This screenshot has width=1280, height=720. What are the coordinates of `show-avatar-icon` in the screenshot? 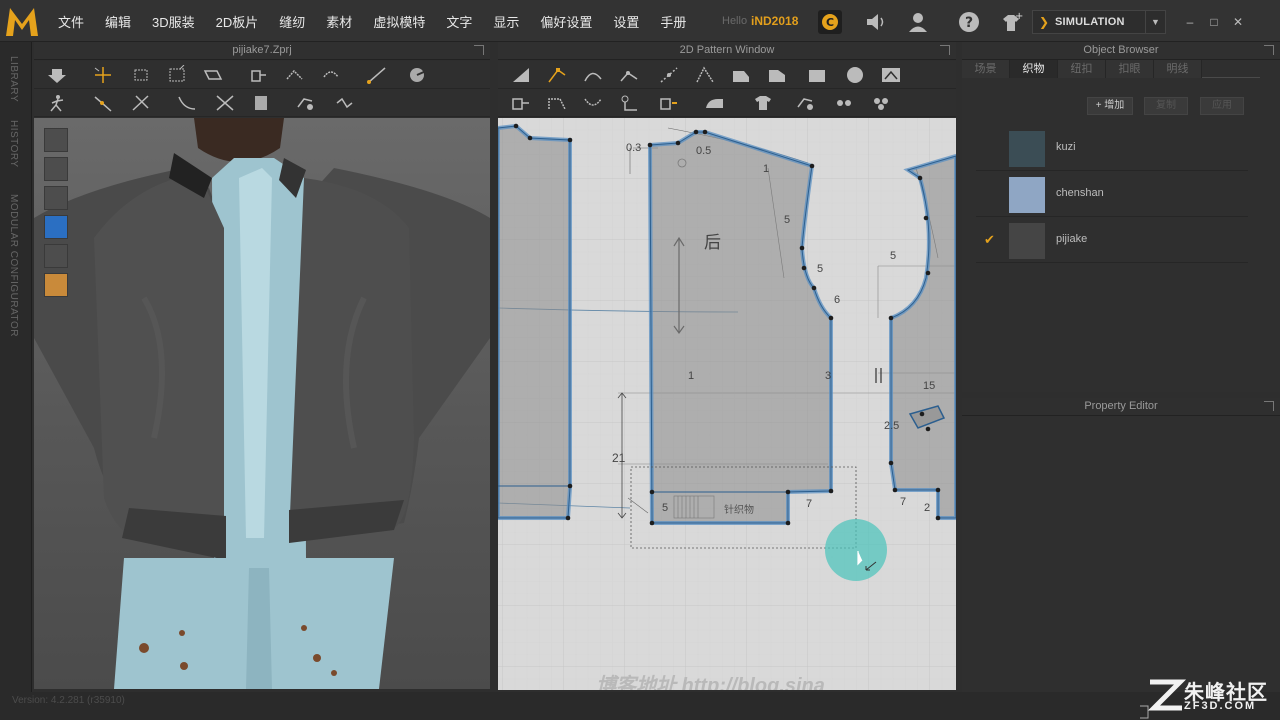 It's located at (56, 198).